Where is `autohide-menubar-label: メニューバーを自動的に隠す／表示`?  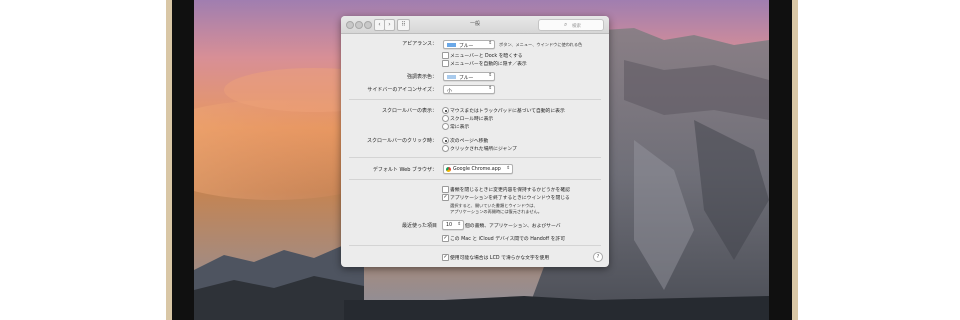
autohide-menubar-label: メニューバーを自動的に隠す／表示 is located at coordinates (488, 64).